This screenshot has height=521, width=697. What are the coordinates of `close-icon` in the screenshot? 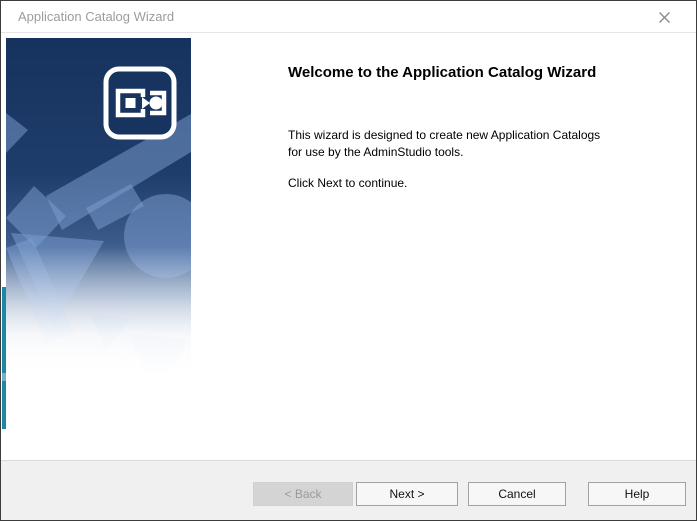 It's located at (664, 17).